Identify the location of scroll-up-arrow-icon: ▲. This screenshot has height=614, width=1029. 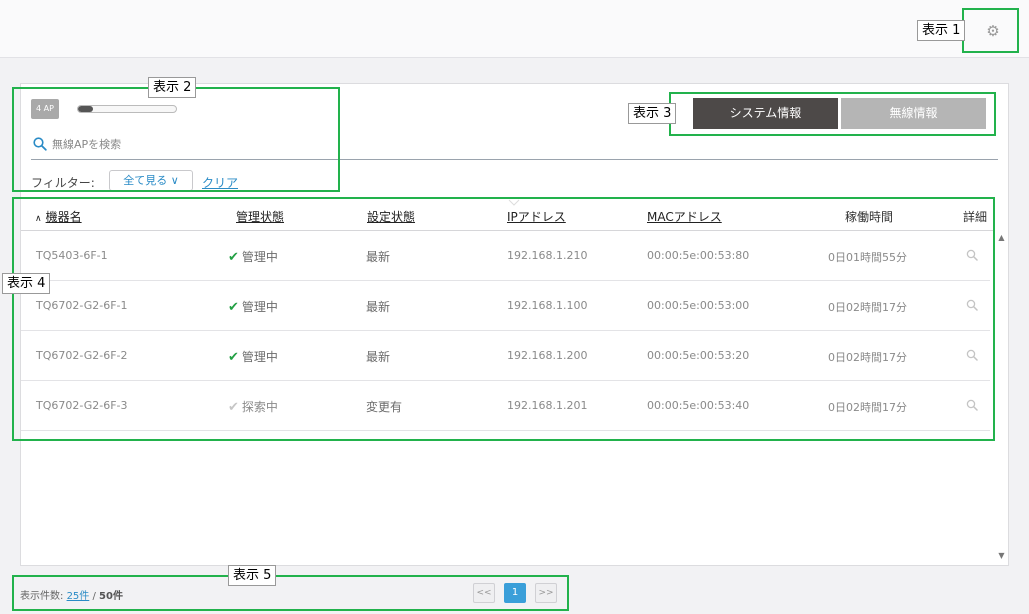
(1001, 239).